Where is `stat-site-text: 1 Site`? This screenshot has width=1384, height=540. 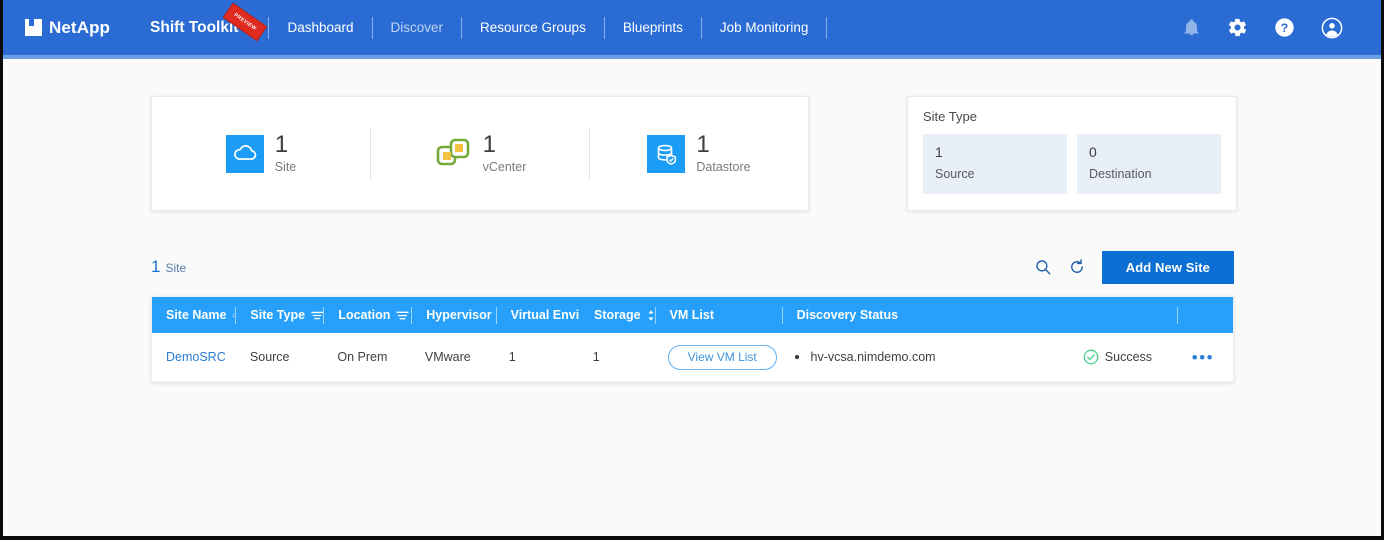
stat-site-text: 1 Site is located at coordinates (286, 153).